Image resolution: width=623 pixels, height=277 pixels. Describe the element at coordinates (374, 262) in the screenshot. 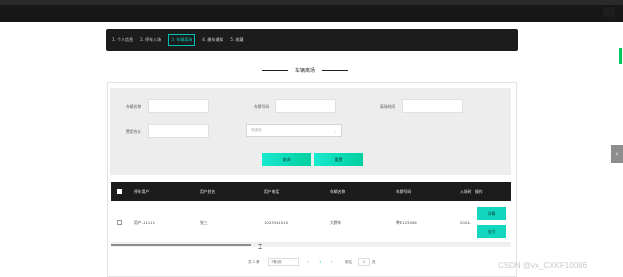

I see `page-suffix: 页` at that location.